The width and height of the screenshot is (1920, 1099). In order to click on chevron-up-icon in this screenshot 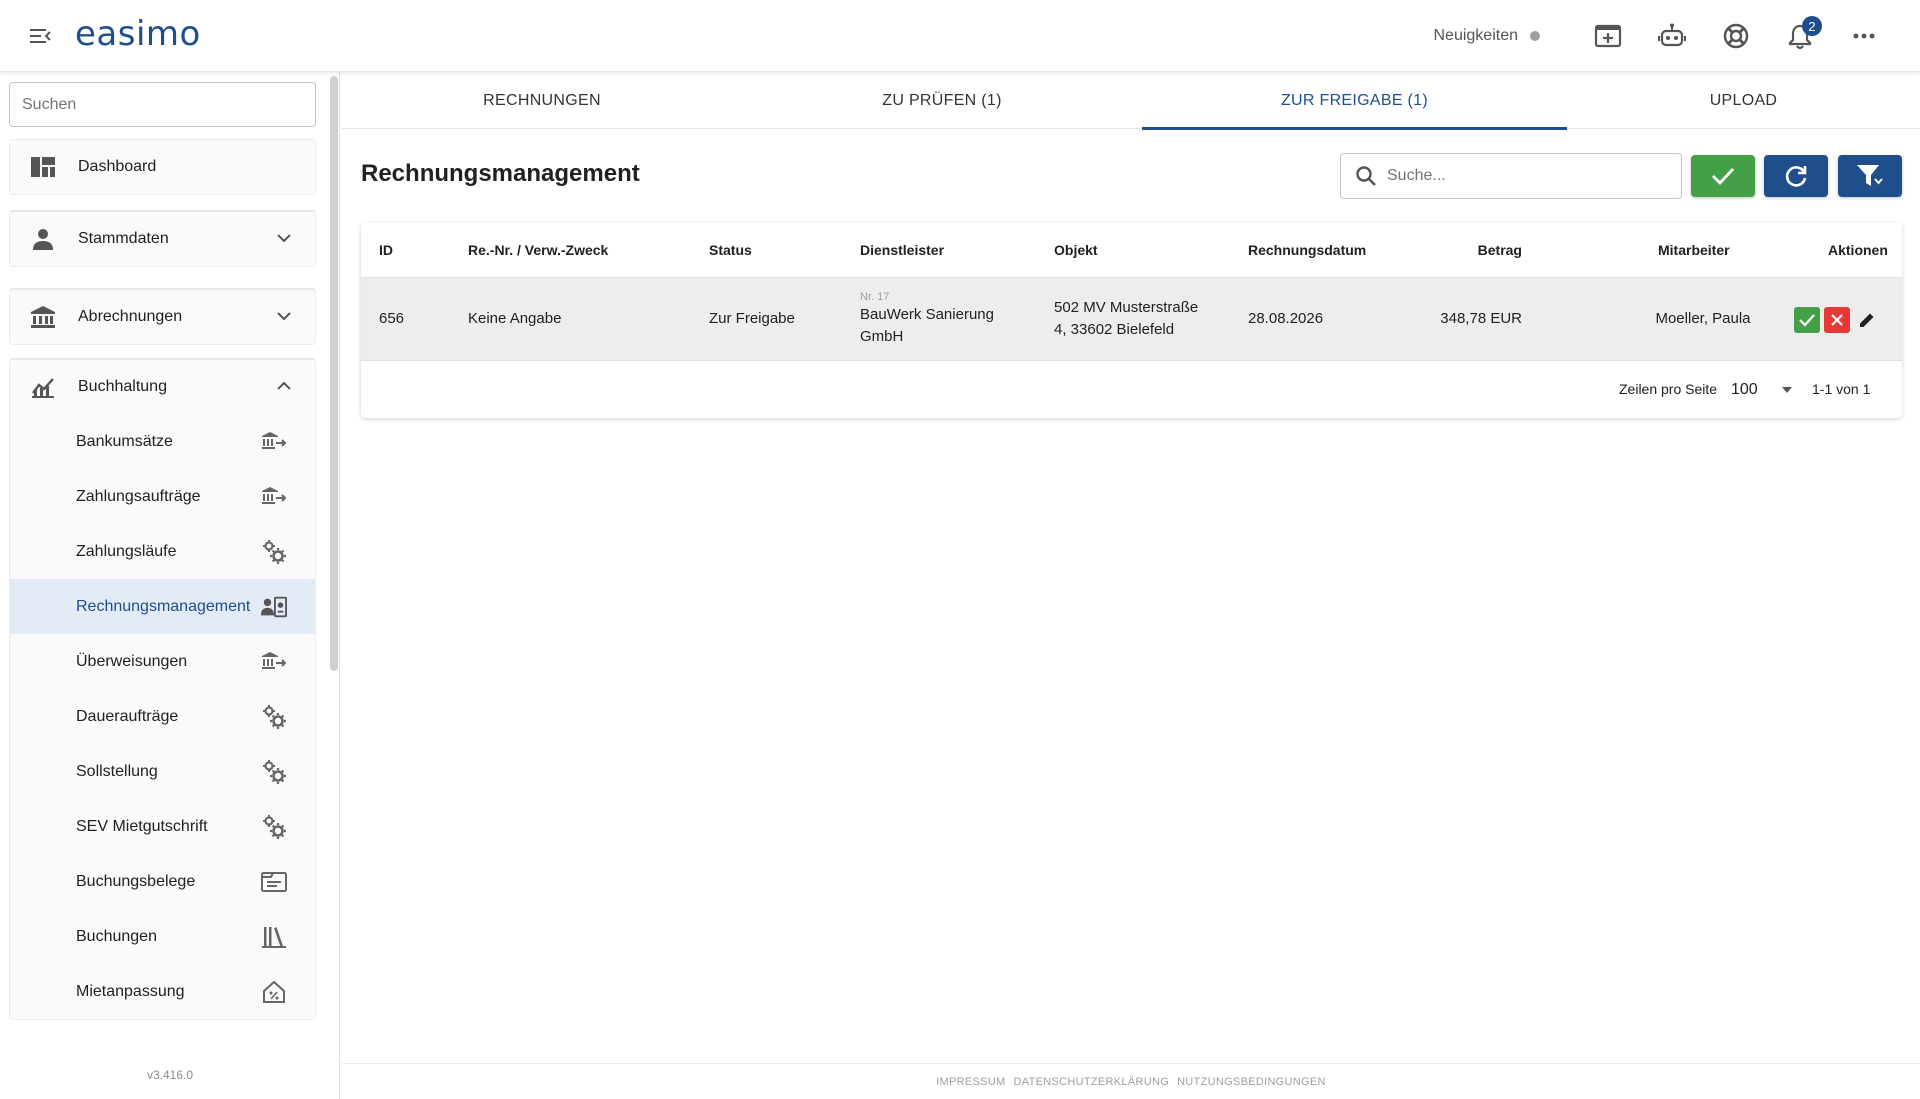, I will do `click(284, 385)`.